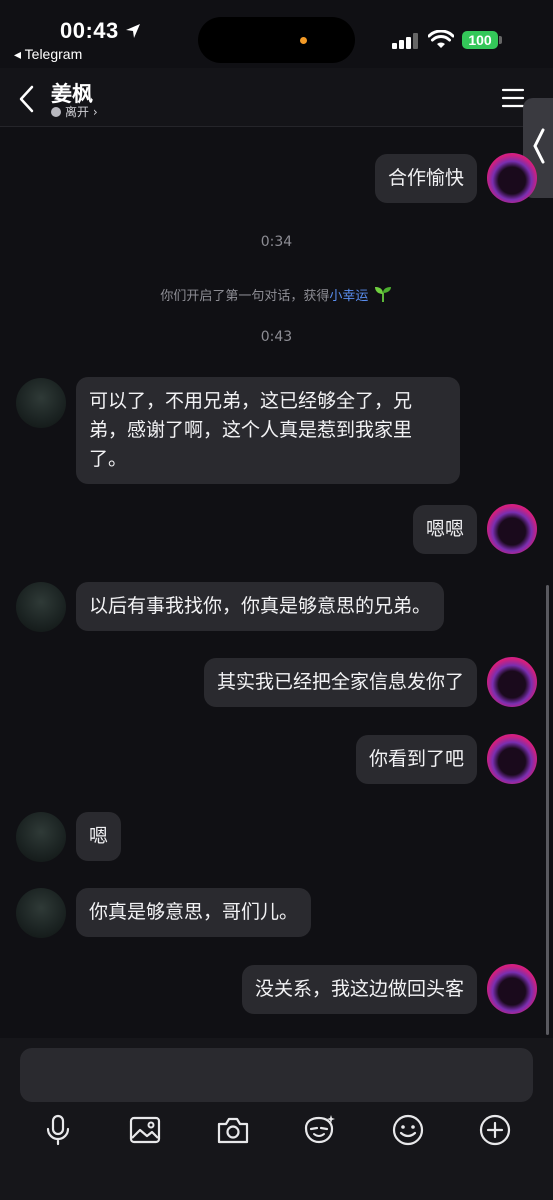  I want to click on privacy-indicator, so click(303, 40).